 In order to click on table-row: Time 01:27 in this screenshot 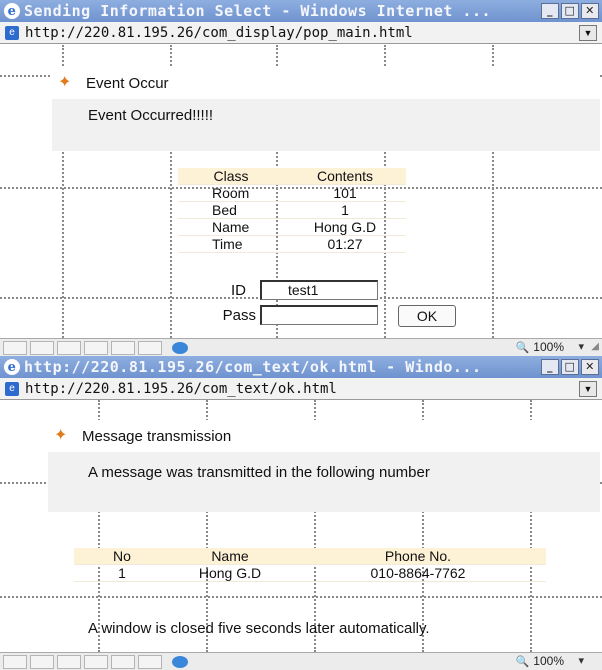, I will do `click(292, 244)`.